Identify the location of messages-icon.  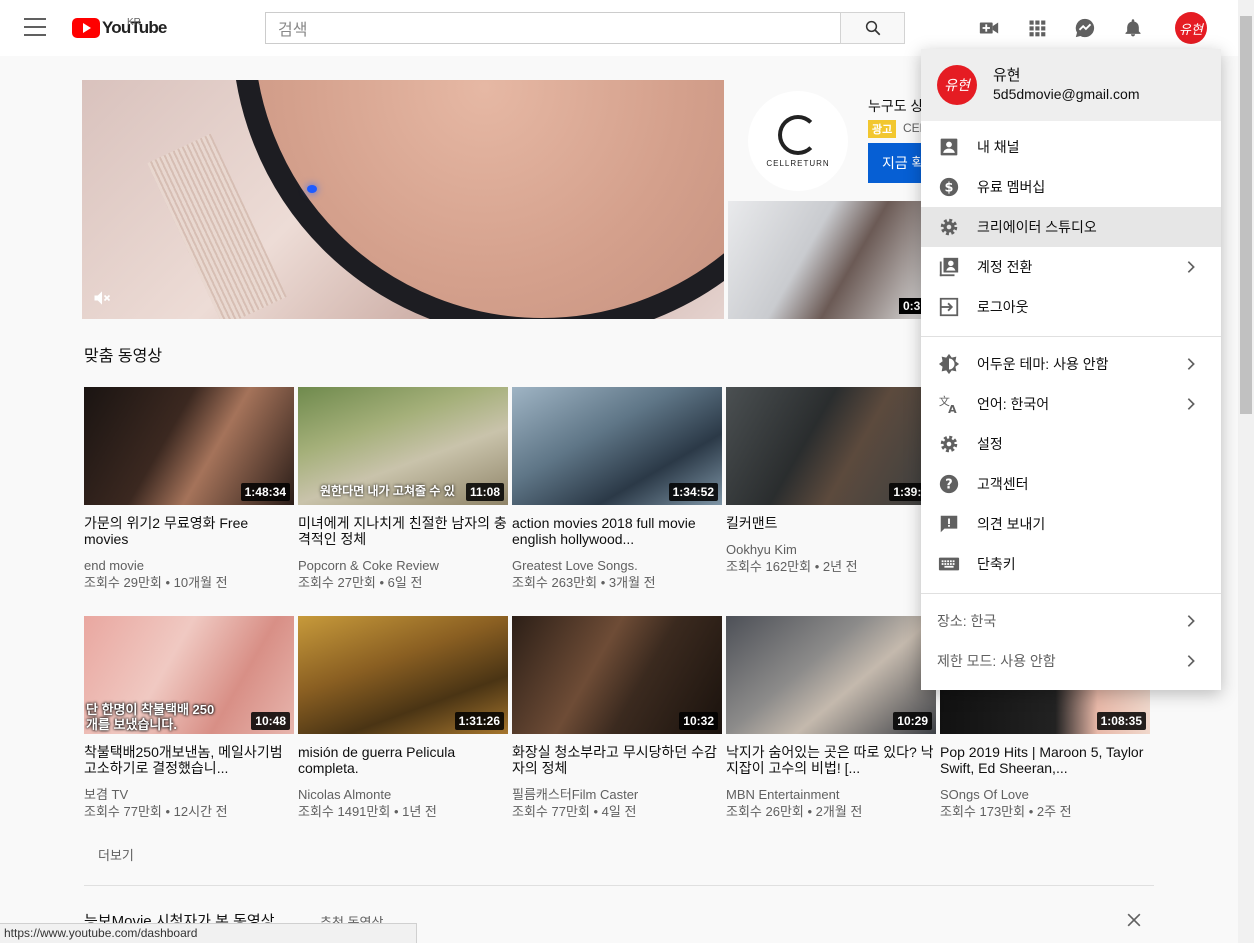
(1085, 28).